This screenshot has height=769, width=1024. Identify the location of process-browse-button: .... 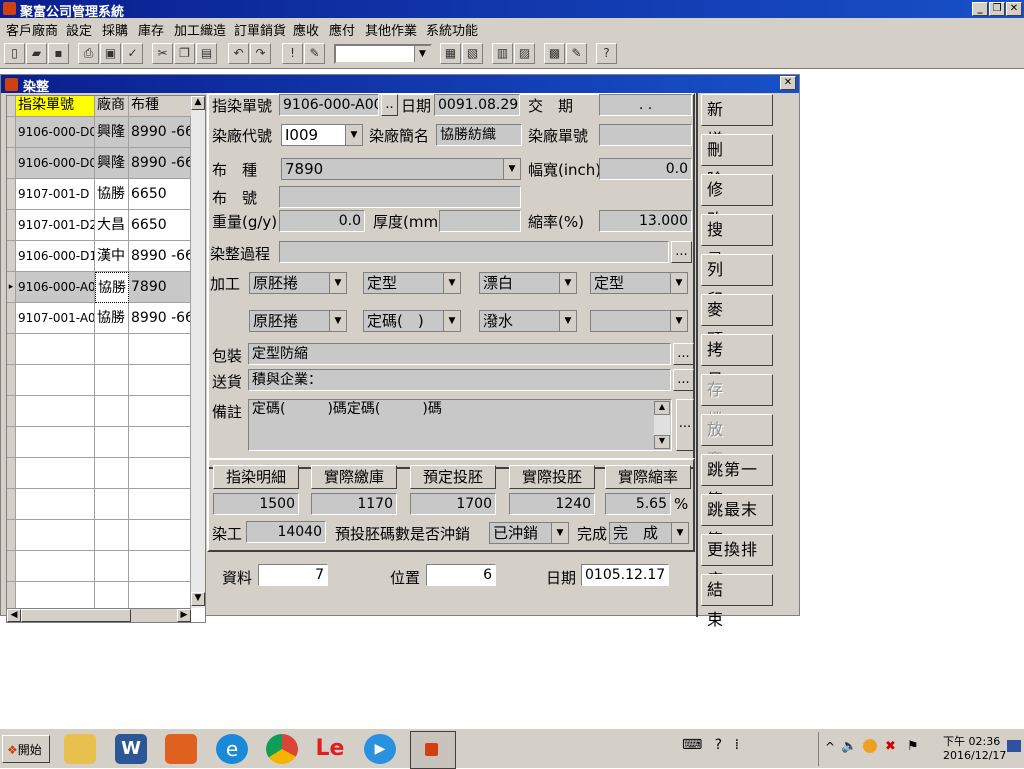
(681, 252).